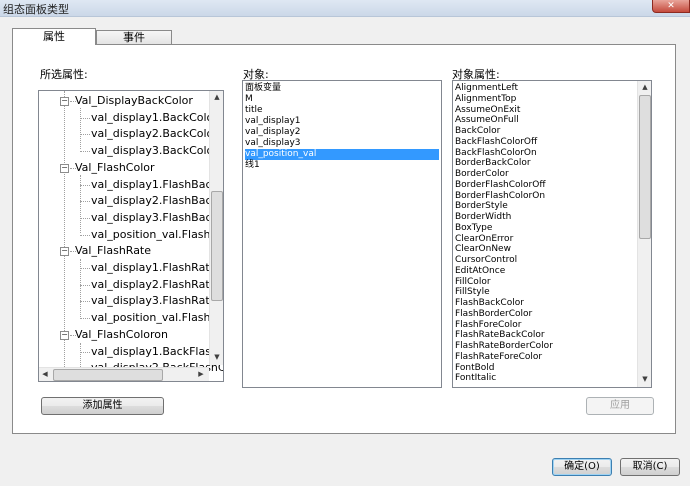 Image resolution: width=690 pixels, height=486 pixels. What do you see at coordinates (157, 201) in the screenshot?
I see `tree-leaf-node: val_display2.FlashBackCo` at bounding box center [157, 201].